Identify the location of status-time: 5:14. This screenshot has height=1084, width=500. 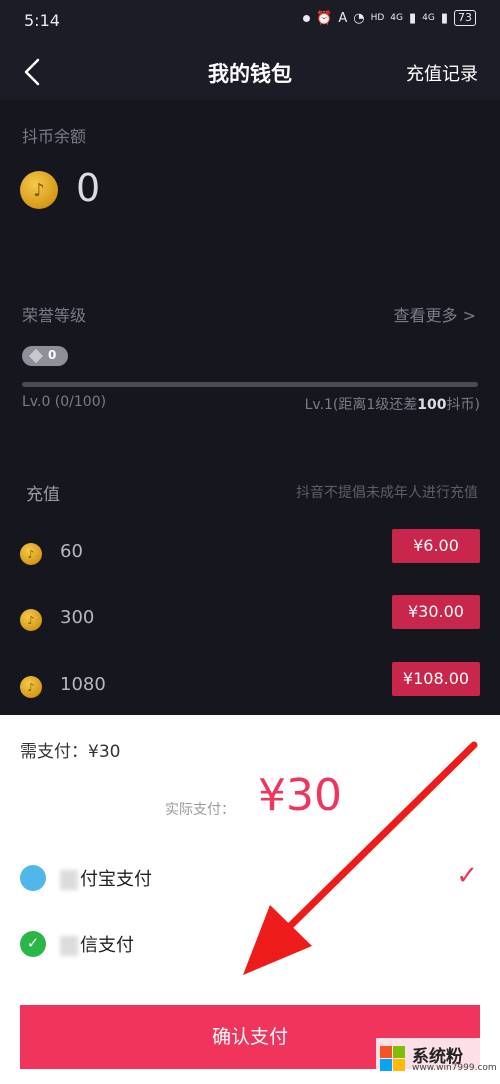
(42, 20).